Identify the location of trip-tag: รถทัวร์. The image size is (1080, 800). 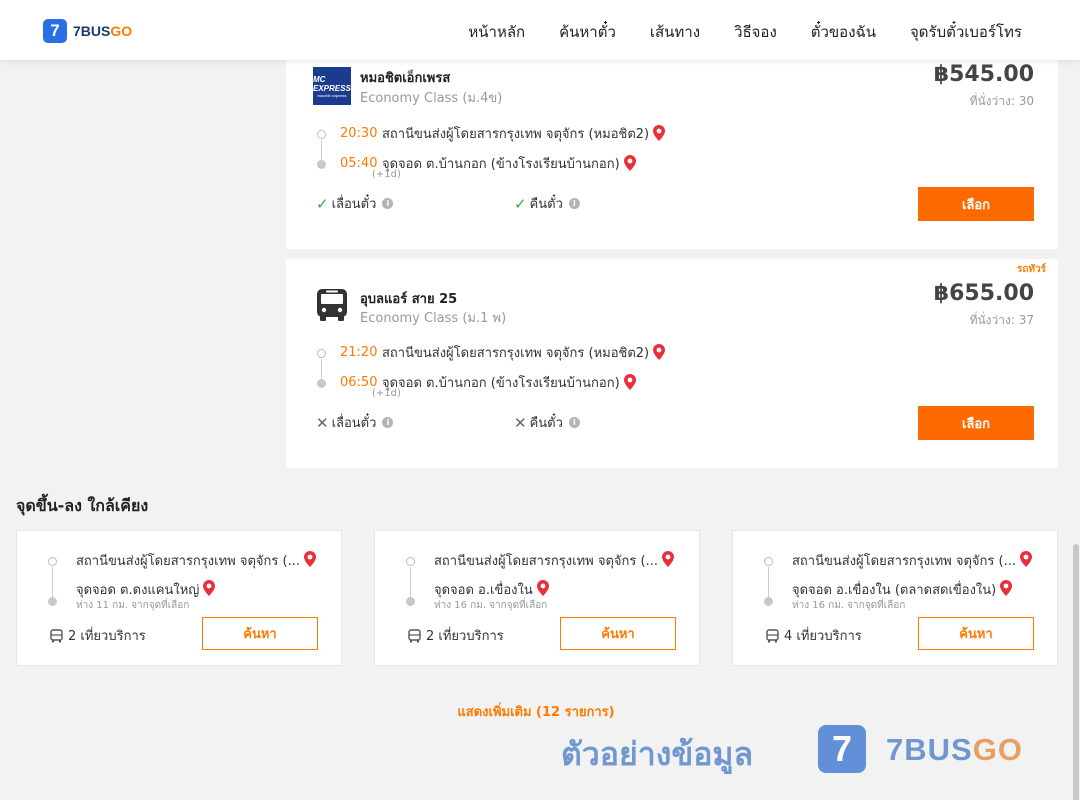
(1031, 269).